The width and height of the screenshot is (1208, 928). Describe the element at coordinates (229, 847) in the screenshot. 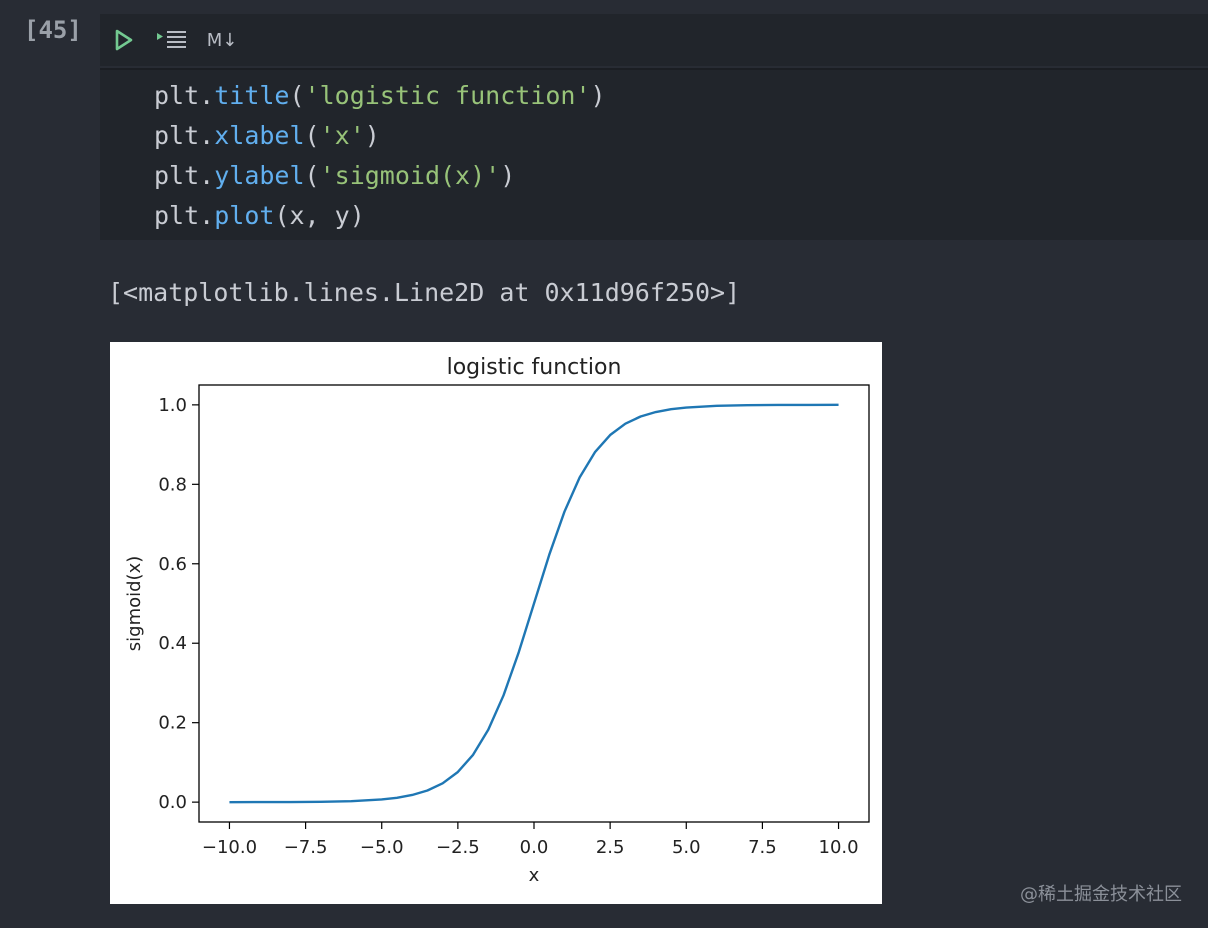

I see `x-tick-label: −10.0` at that location.